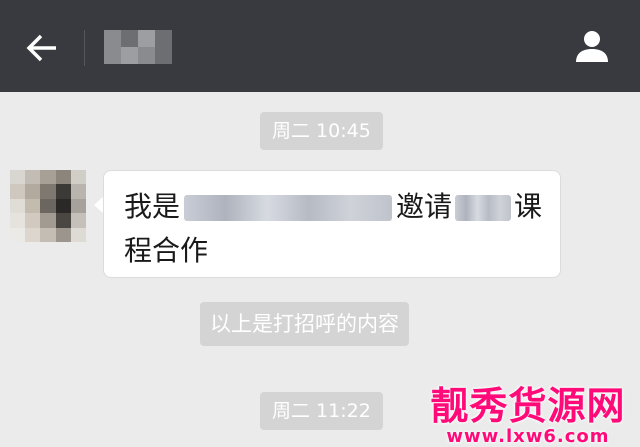 This screenshot has height=447, width=640. I want to click on watermark-logo: 靓秀货源网 www.lxw6.com, so click(528, 416).